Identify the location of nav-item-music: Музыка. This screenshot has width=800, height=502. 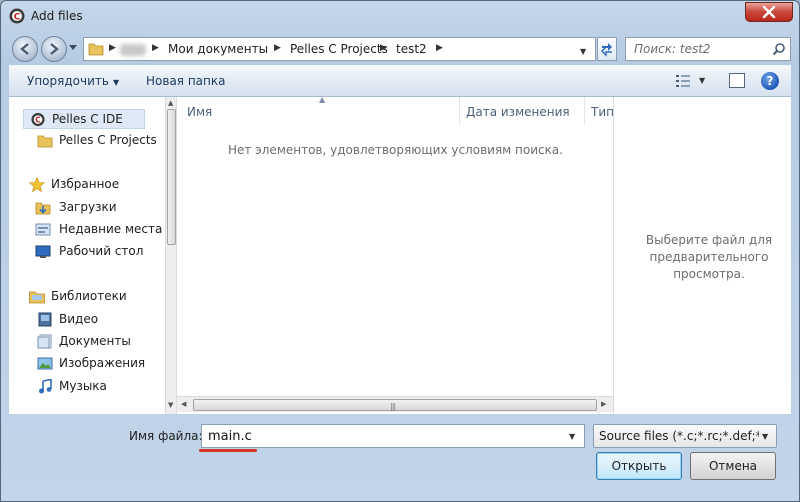
(89, 387).